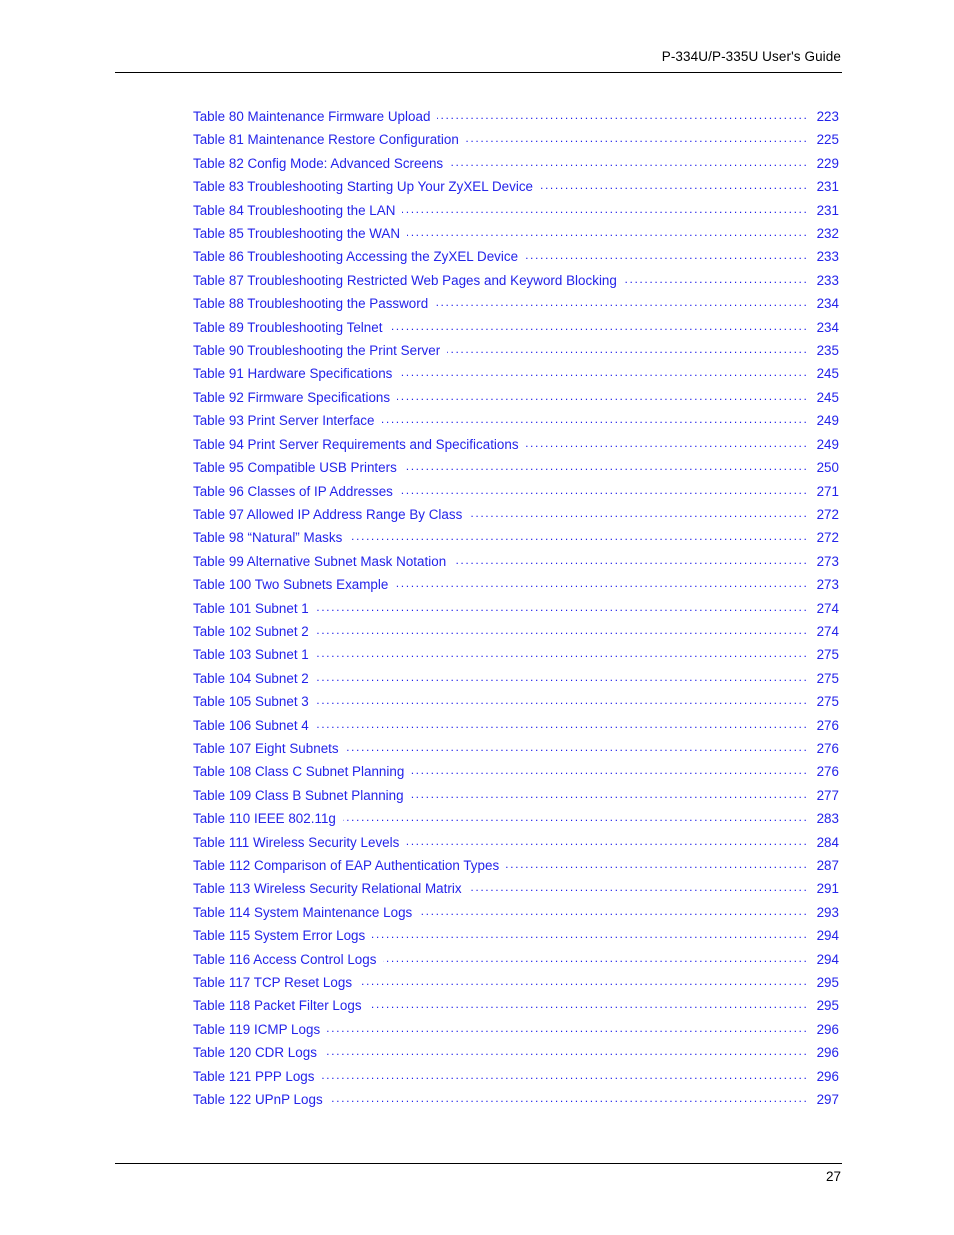 This screenshot has height=1235, width=954. What do you see at coordinates (827, 351) in the screenshot?
I see `toc-entry-page-number: 235` at bounding box center [827, 351].